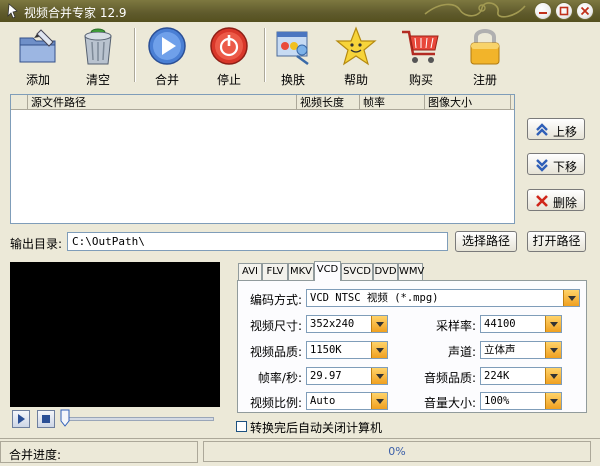  Describe the element at coordinates (38, 57) in the screenshot. I see `add-button: 添加` at that location.